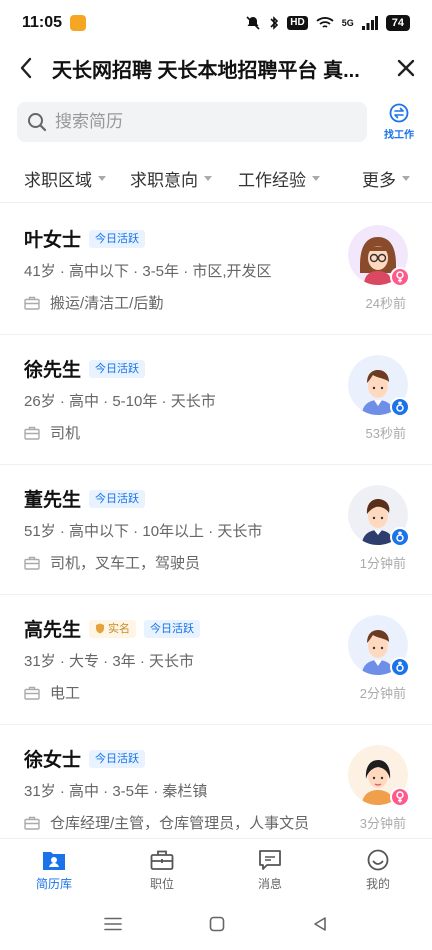 The image size is (432, 950). Describe the element at coordinates (399, 135) in the screenshot. I see `find-job-label: 找工作` at that location.